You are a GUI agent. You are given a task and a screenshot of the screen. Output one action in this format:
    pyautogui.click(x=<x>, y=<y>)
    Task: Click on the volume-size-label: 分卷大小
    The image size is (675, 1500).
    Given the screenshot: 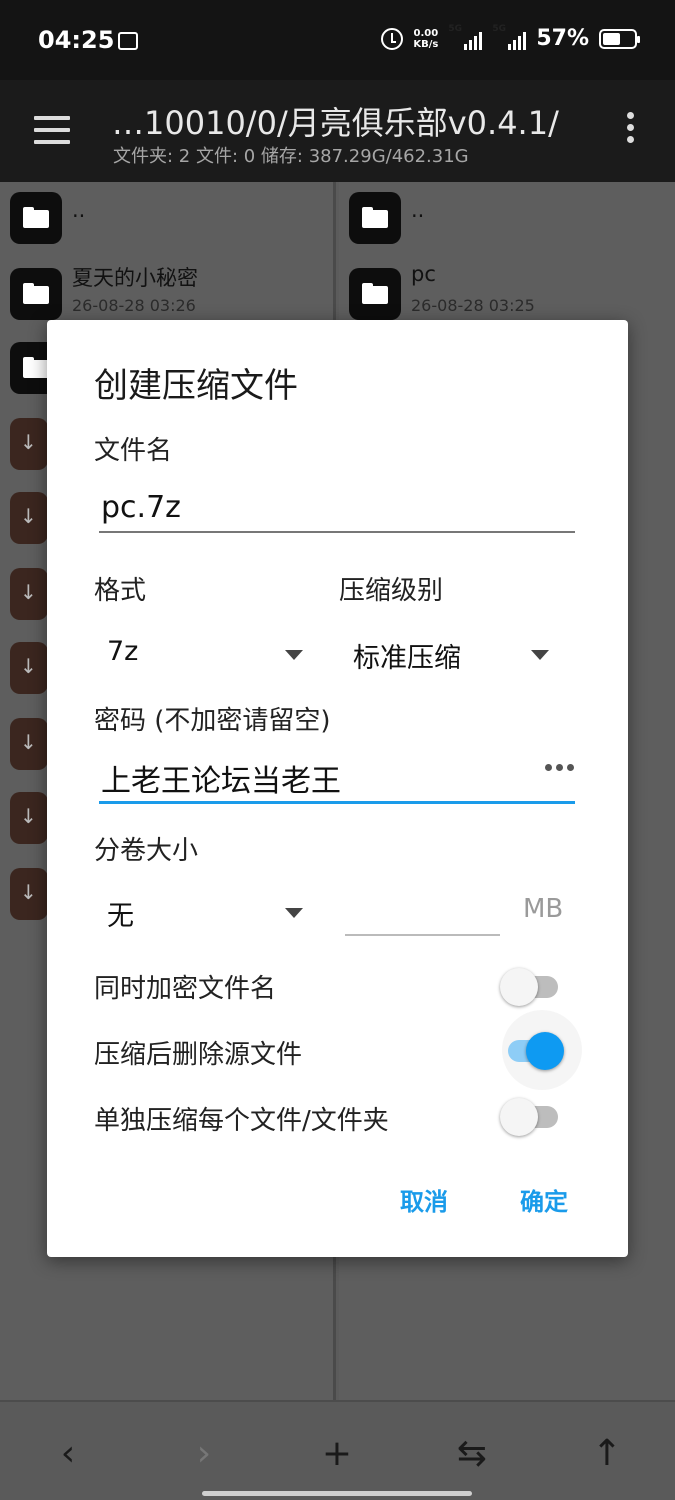 What is the action you would take?
    pyautogui.click(x=146, y=851)
    